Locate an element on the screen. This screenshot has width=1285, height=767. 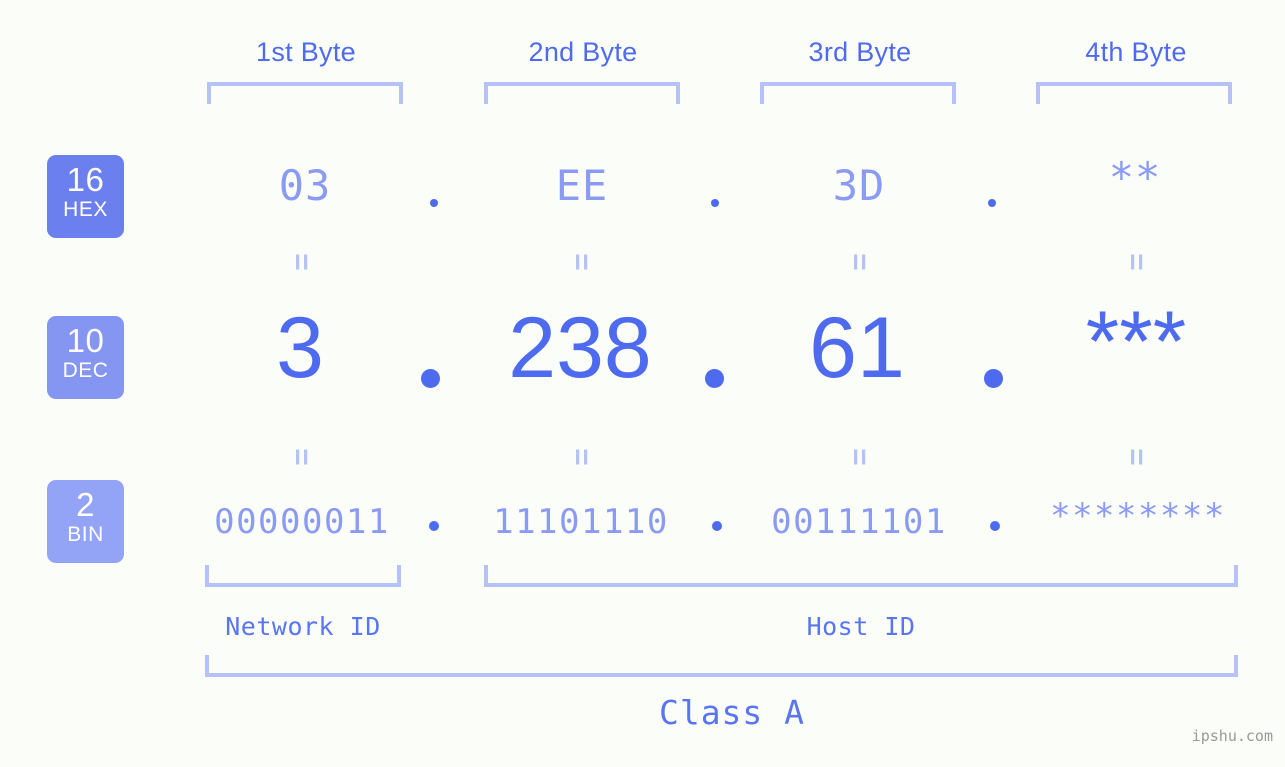
base-badge-hex-unit: HEX is located at coordinates (85, 209).